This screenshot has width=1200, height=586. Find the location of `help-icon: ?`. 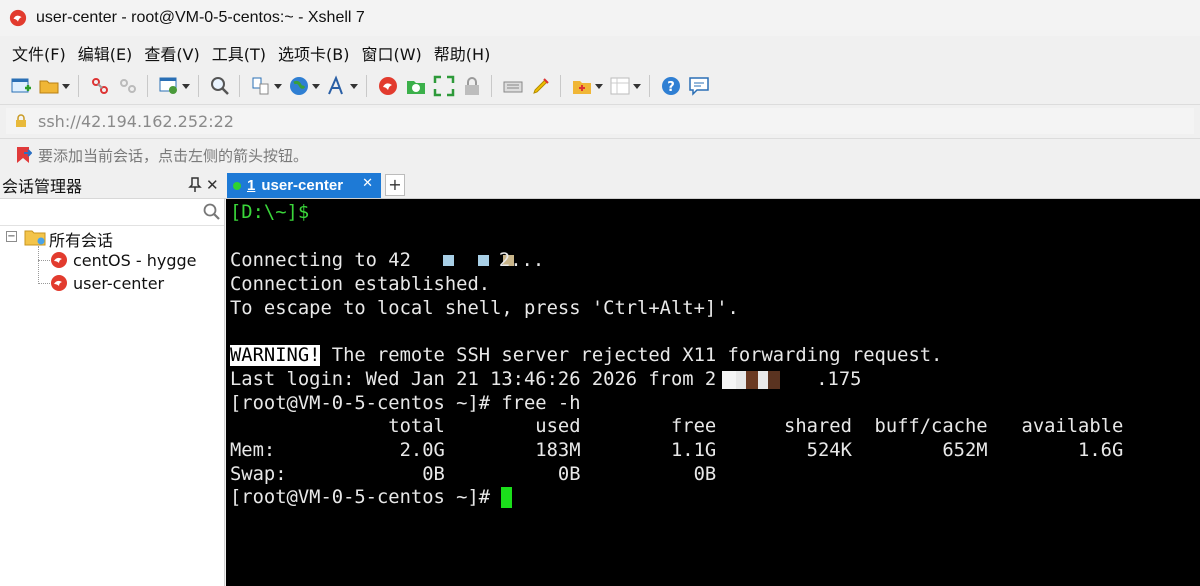

help-icon: ? is located at coordinates (671, 86).